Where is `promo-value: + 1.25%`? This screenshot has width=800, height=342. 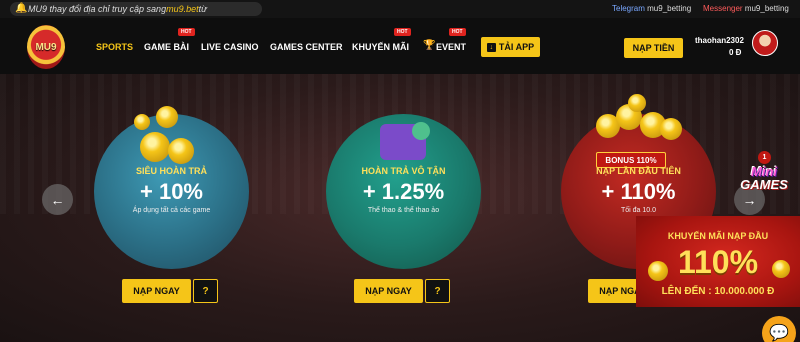 promo-value: + 1.25% is located at coordinates (403, 191).